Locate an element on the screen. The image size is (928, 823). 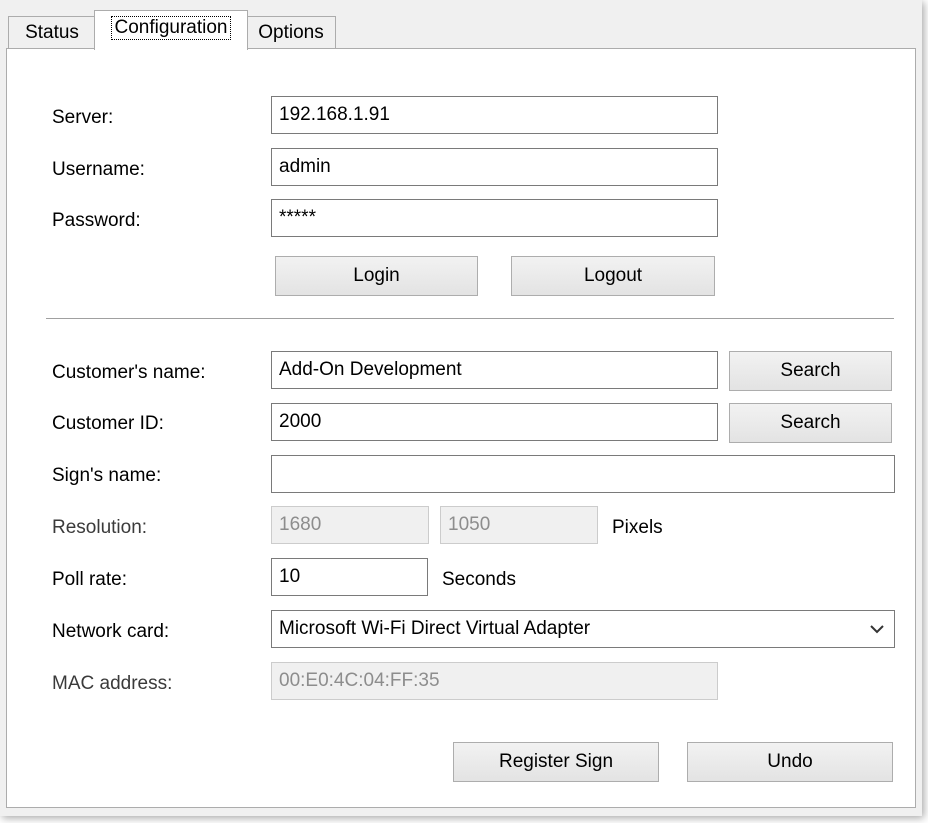
server-label: Server: is located at coordinates (83, 117).